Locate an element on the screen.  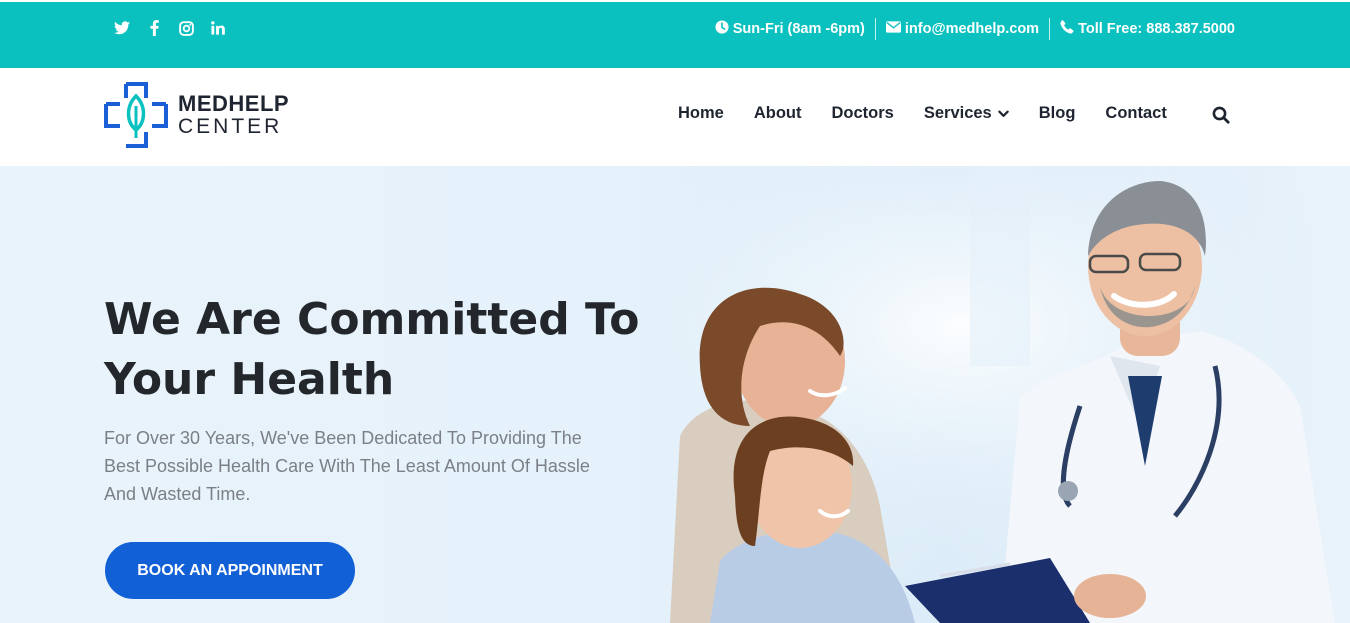
nav-blog: Blog is located at coordinates (1057, 113).